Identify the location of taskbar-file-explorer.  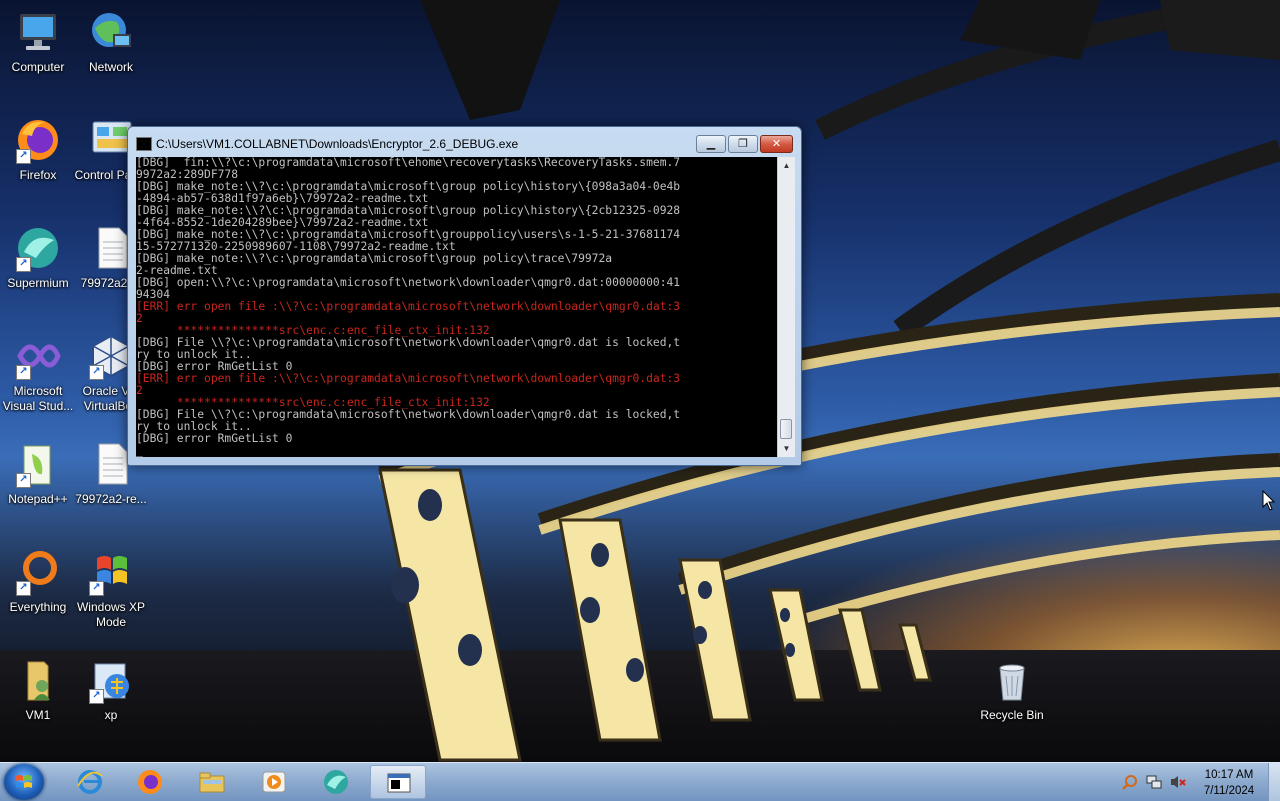
(212, 782).